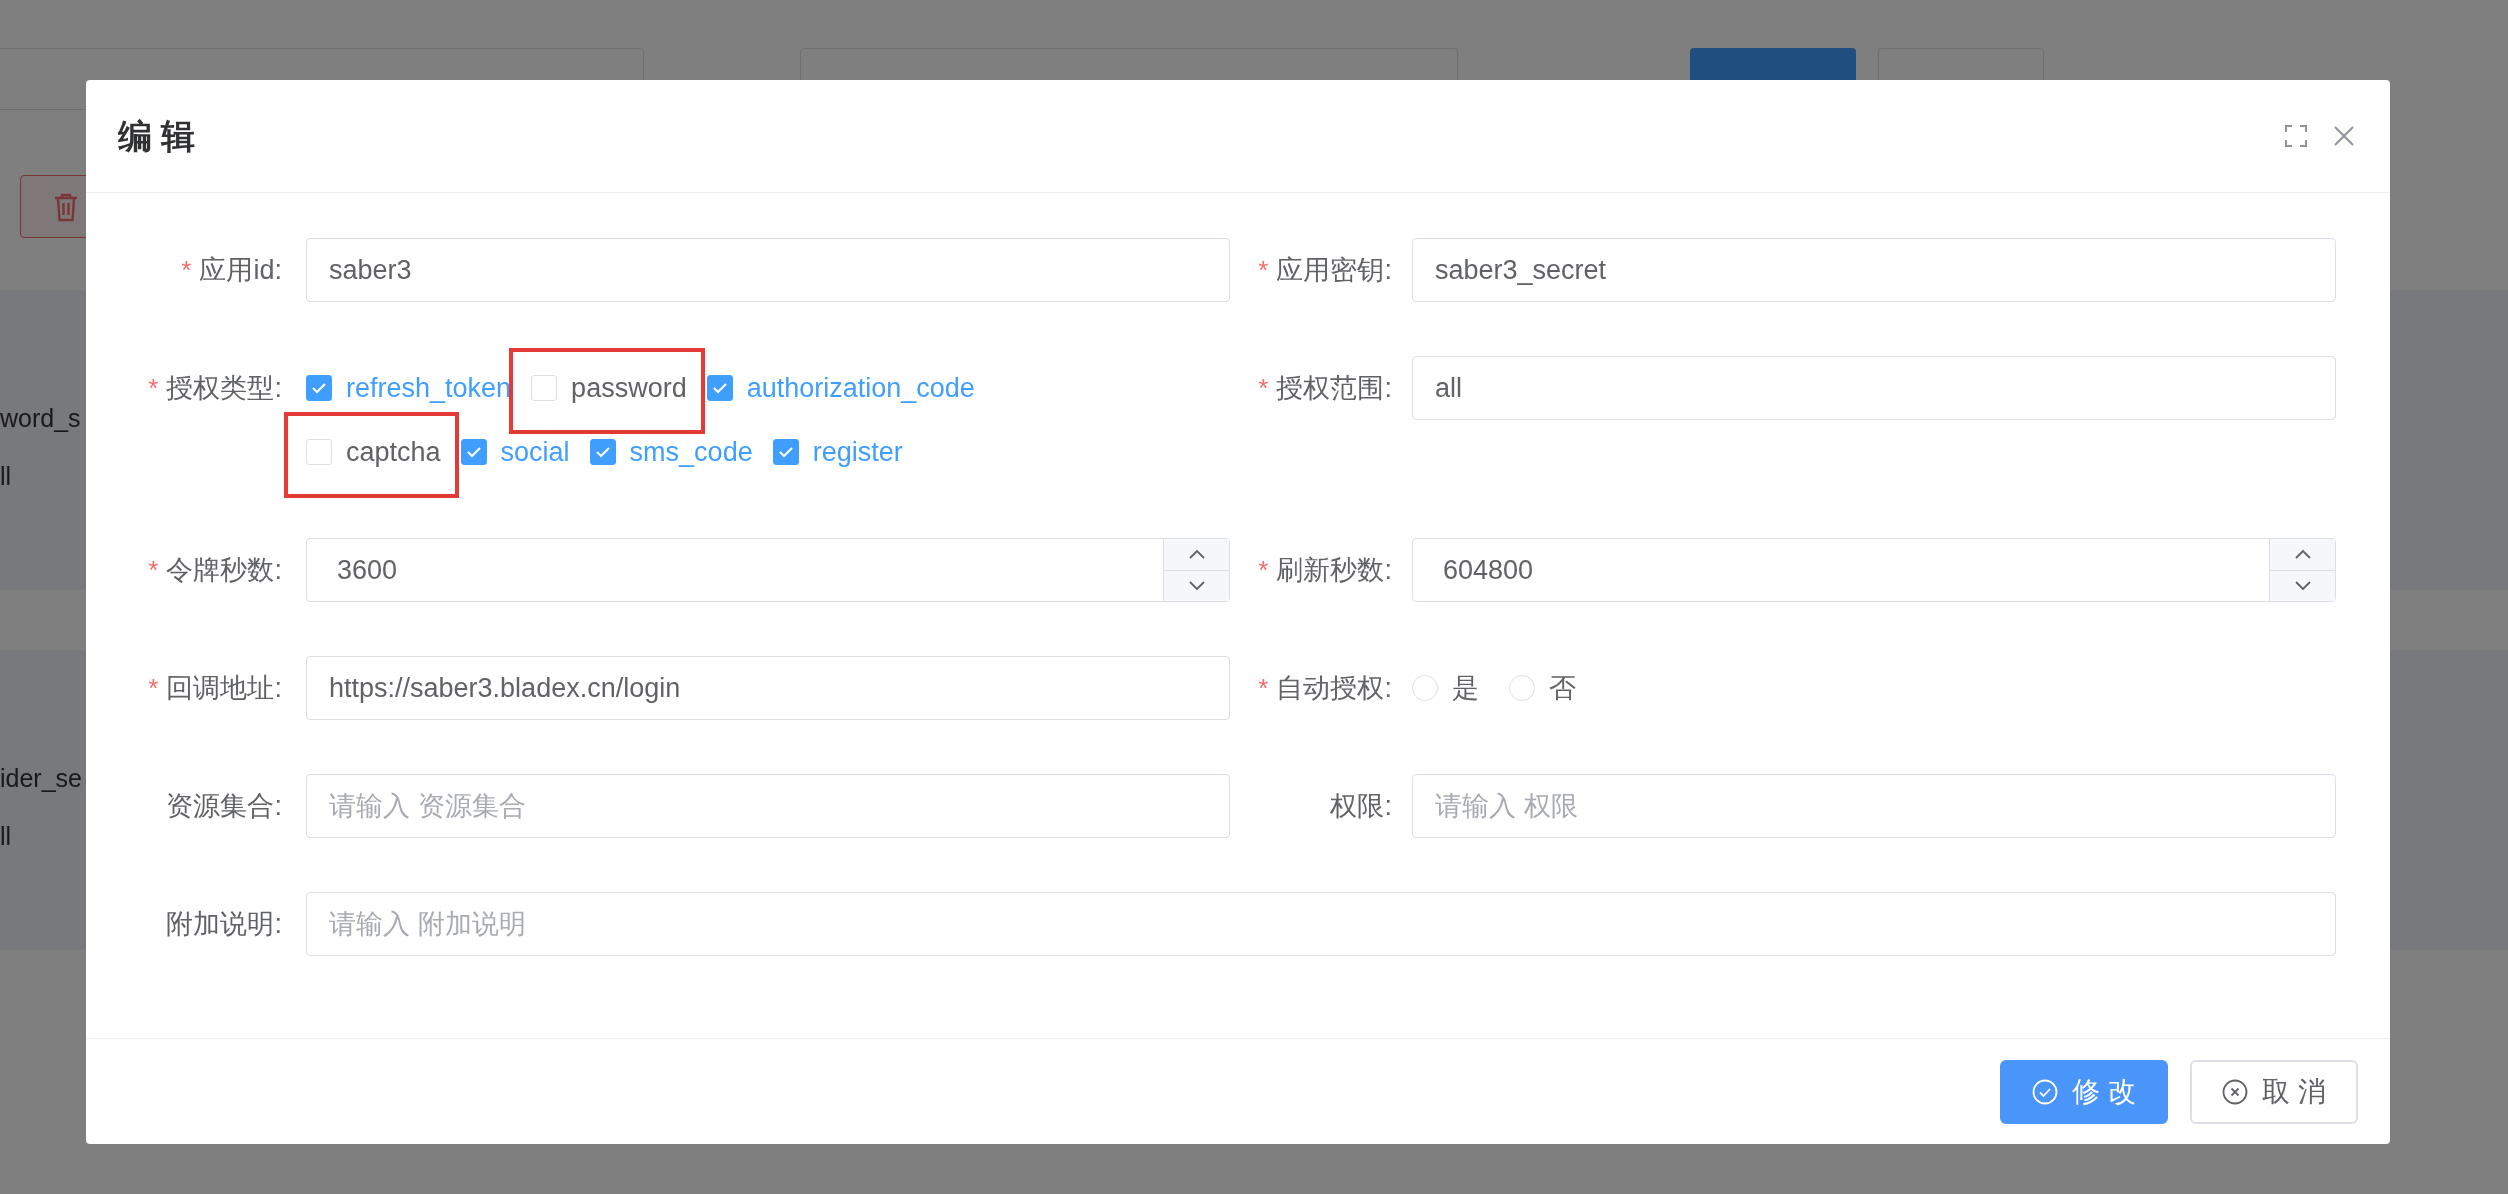 This screenshot has height=1194, width=2508. I want to click on field-label: 回调地址:, so click(224, 688).